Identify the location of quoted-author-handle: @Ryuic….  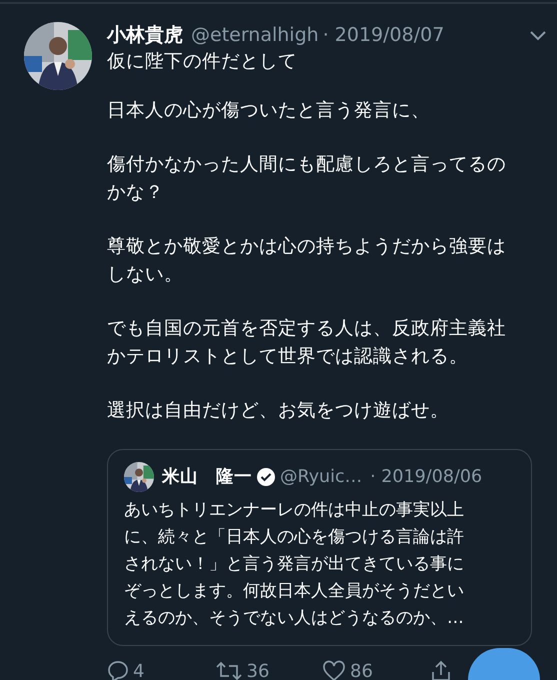
(321, 477).